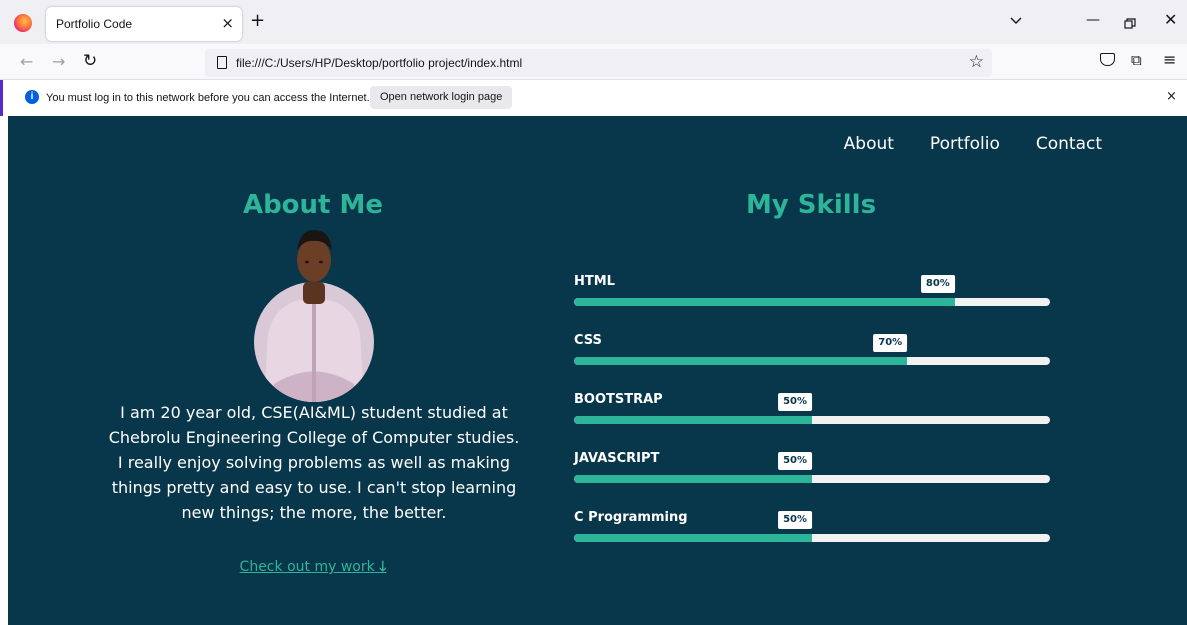 The height and width of the screenshot is (625, 1187). I want to click on skill-c-programming: C Programming 50%, so click(812, 530).